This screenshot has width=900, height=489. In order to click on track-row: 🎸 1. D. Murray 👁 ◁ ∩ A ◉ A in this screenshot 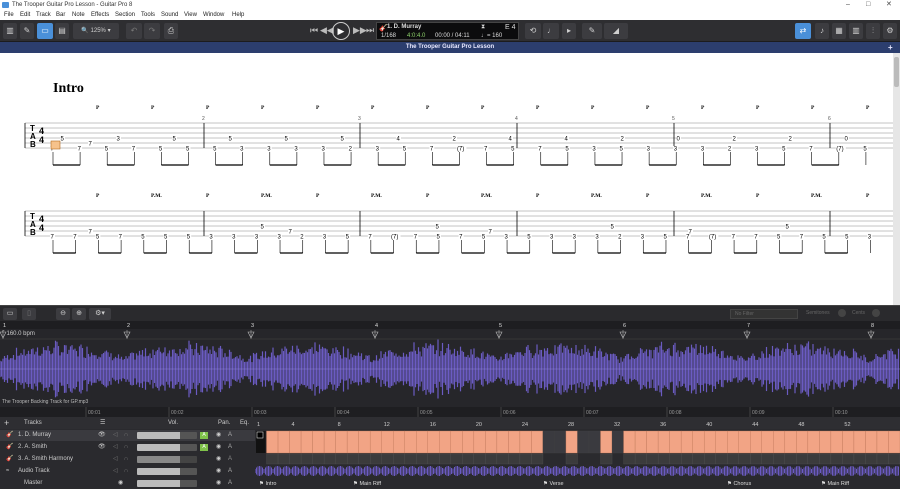, I will do `click(127, 435)`.